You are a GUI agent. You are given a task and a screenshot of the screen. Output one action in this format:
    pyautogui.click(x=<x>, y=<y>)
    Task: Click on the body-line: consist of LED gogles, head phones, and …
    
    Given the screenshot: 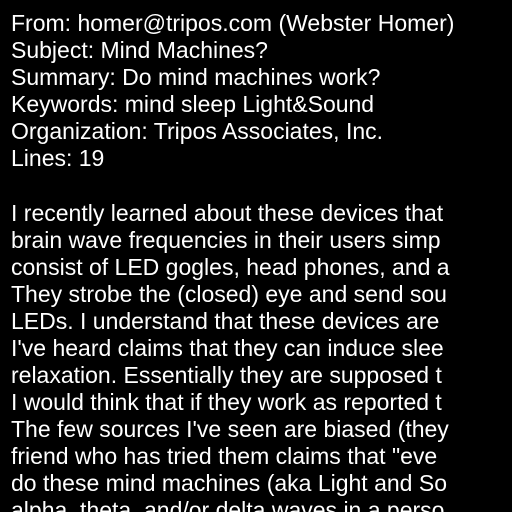 What is the action you would take?
    pyautogui.click(x=230, y=267)
    